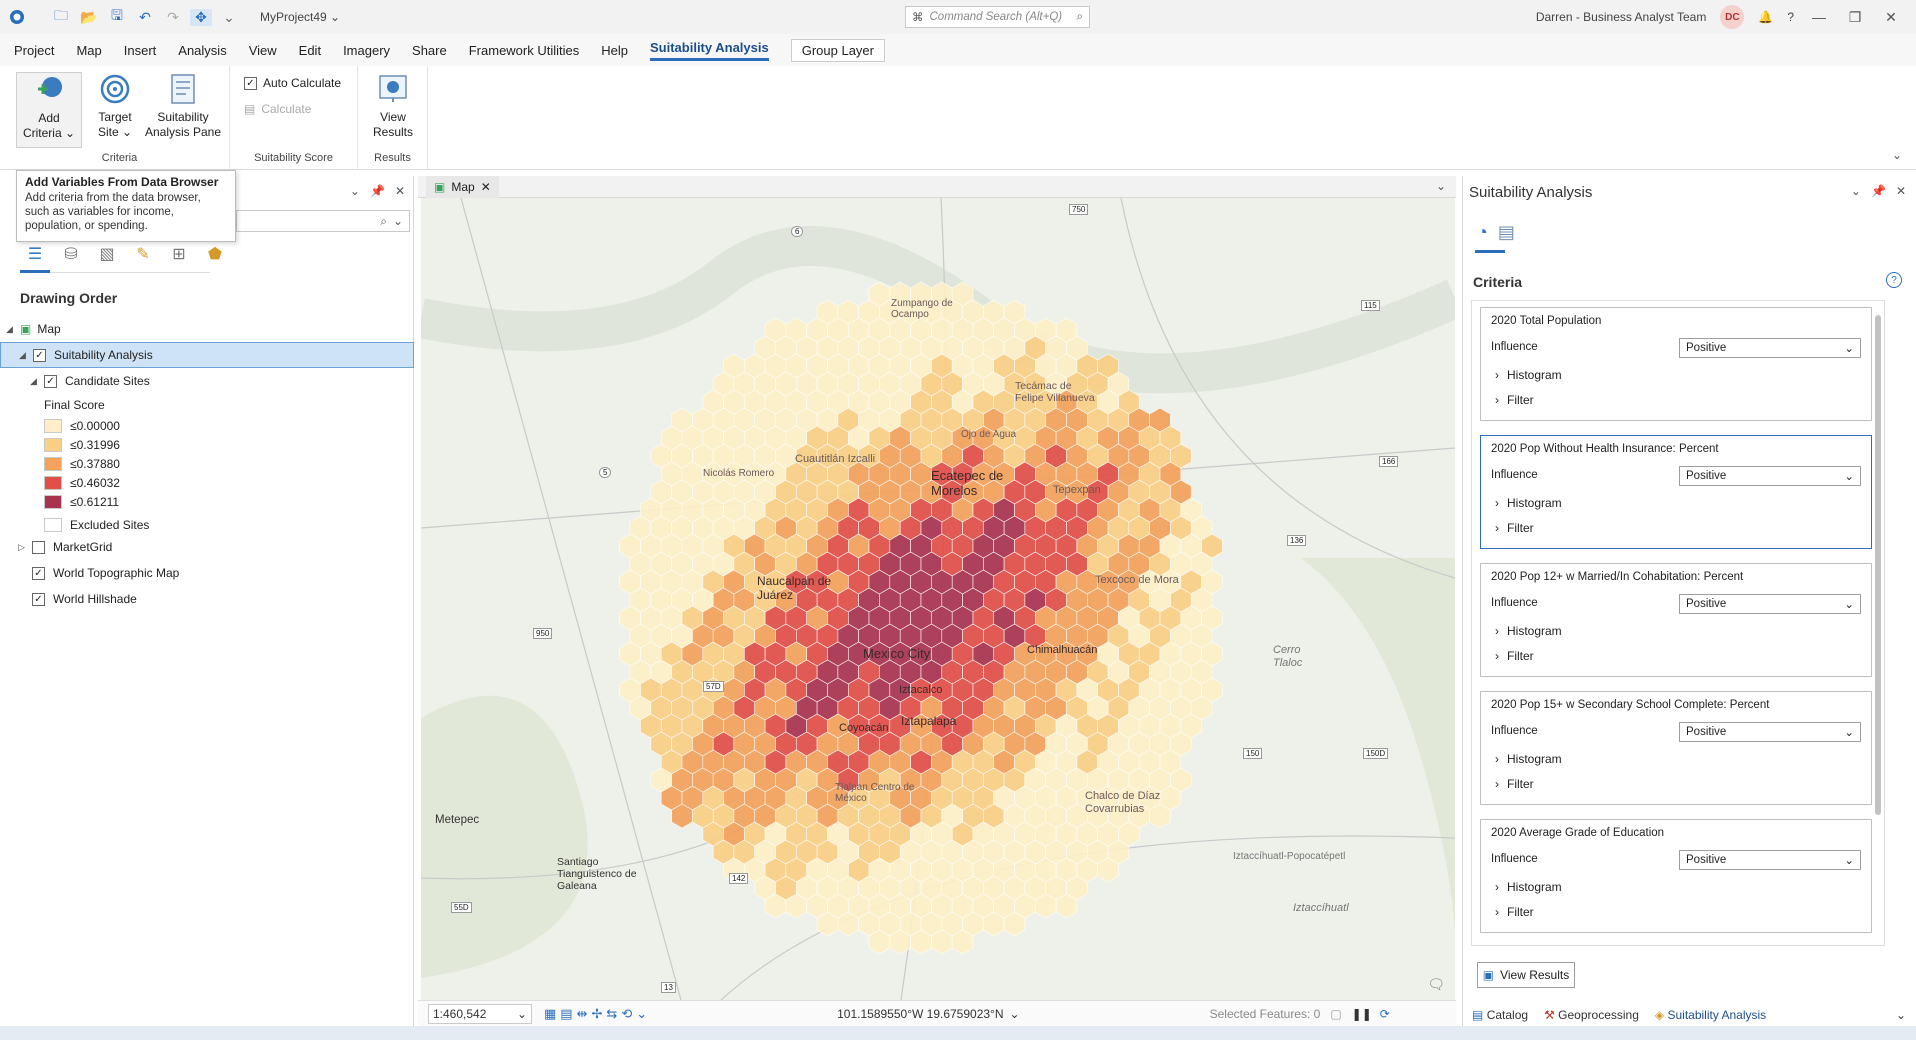  I want to click on tree-item-world-topographic-map: ✓ World Topographic Map, so click(207, 573).